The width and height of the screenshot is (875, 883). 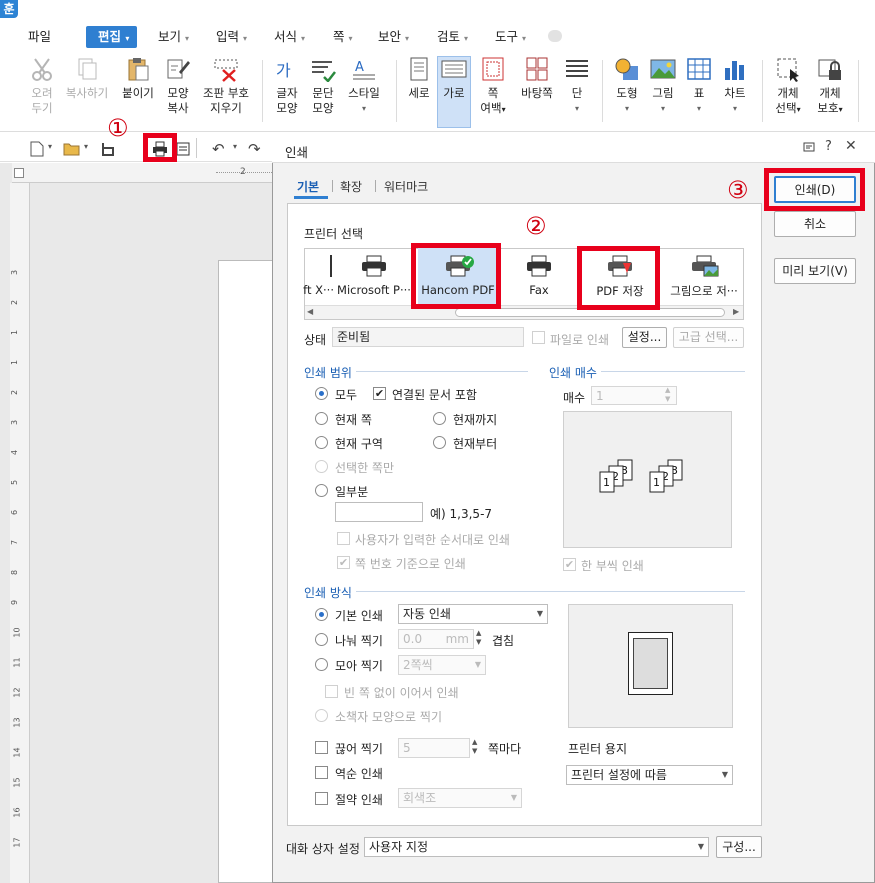 I want to click on menu-edit: 편집 ▾, so click(x=112, y=37).